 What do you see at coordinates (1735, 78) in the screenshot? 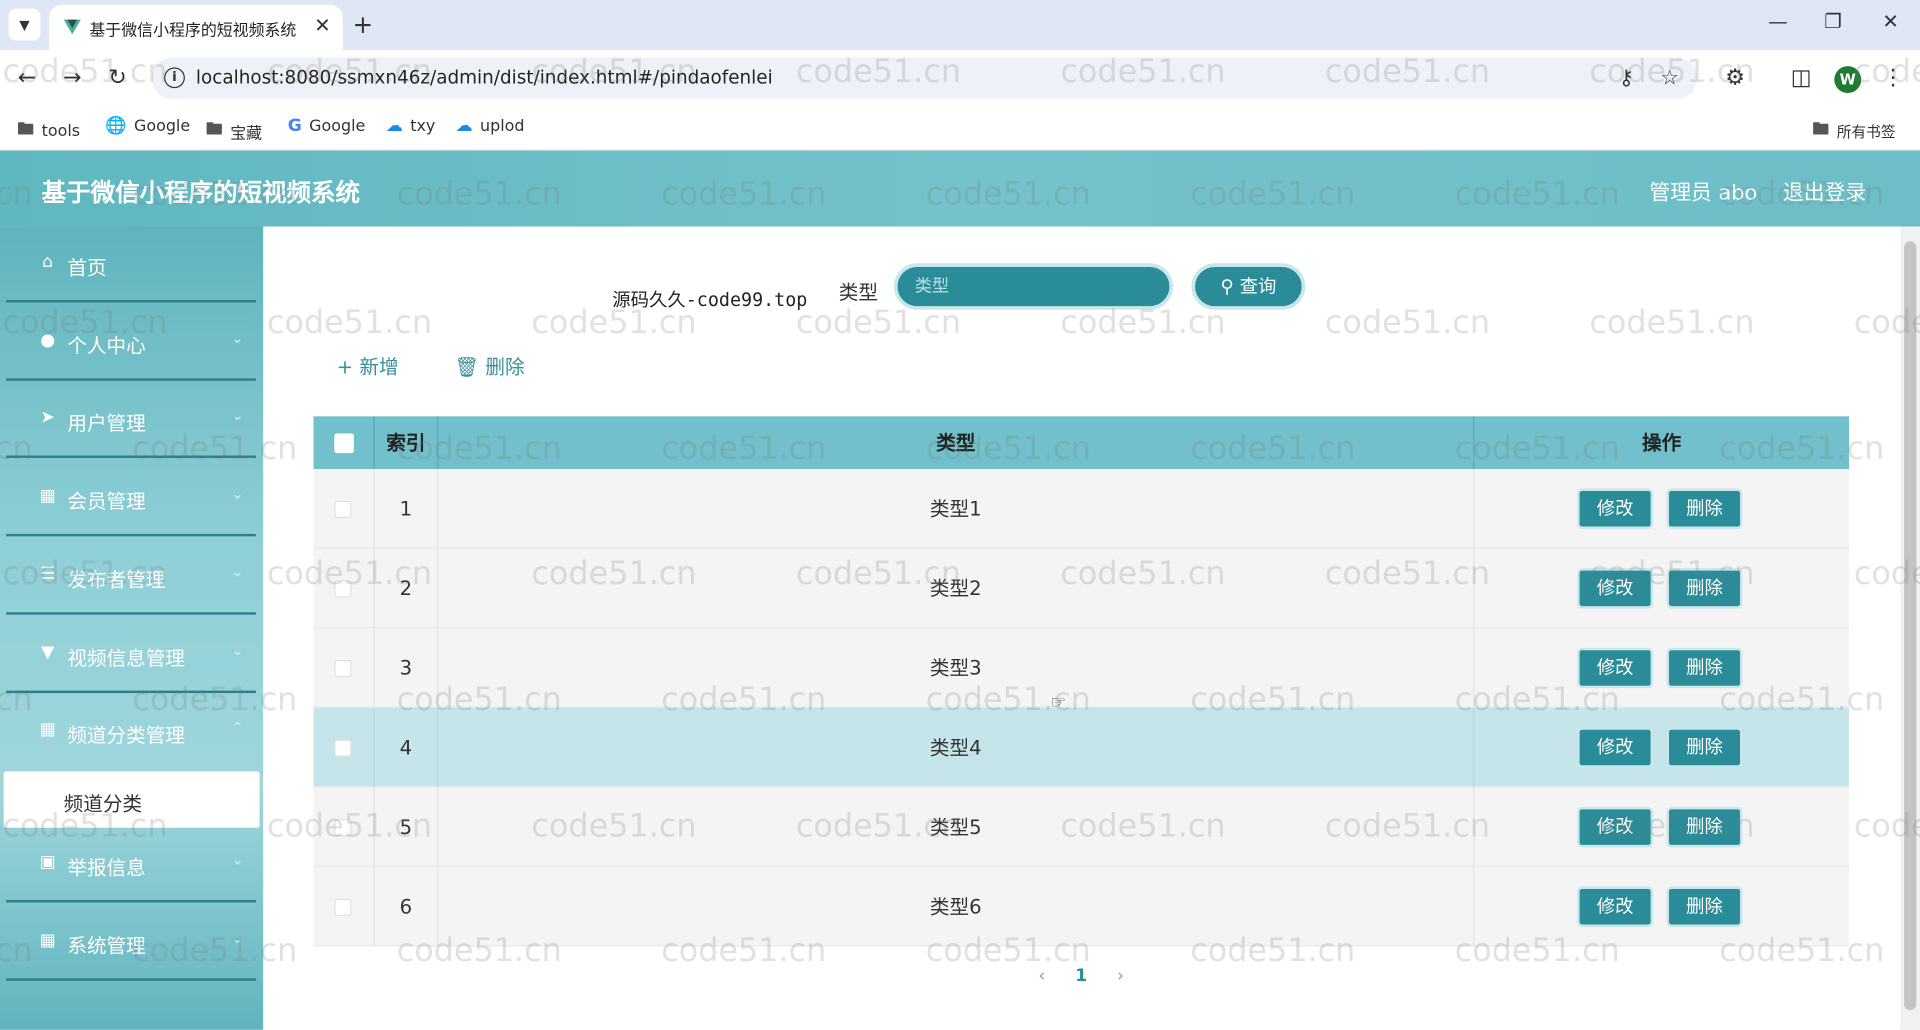
I see `extensions-icon: ⚙` at bounding box center [1735, 78].